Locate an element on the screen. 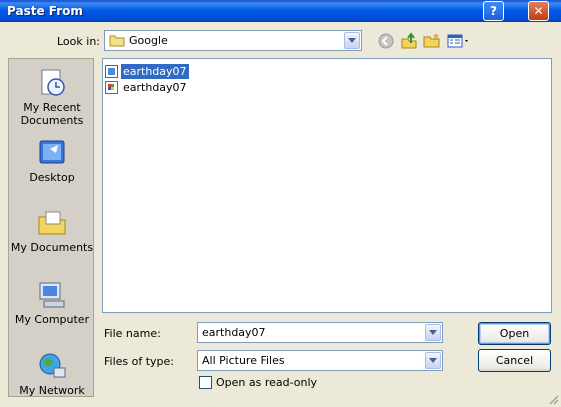 The width and height of the screenshot is (561, 407). new-folder-icon is located at coordinates (432, 41).